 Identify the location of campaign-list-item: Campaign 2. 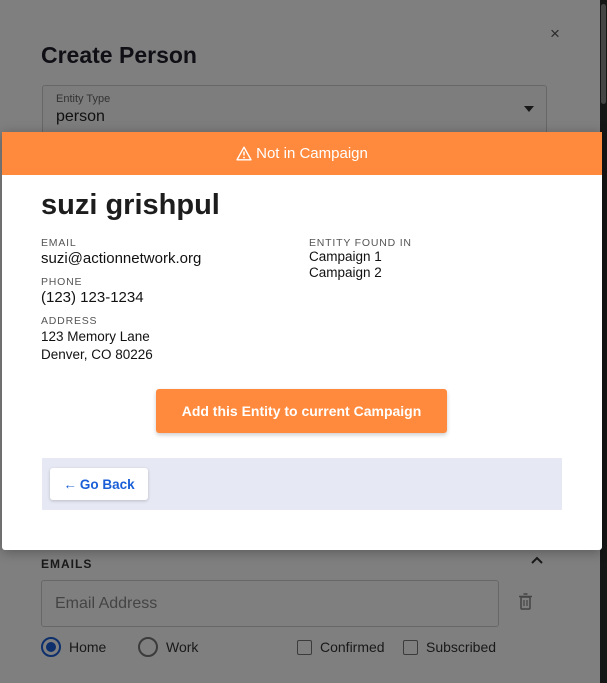
(345, 272).